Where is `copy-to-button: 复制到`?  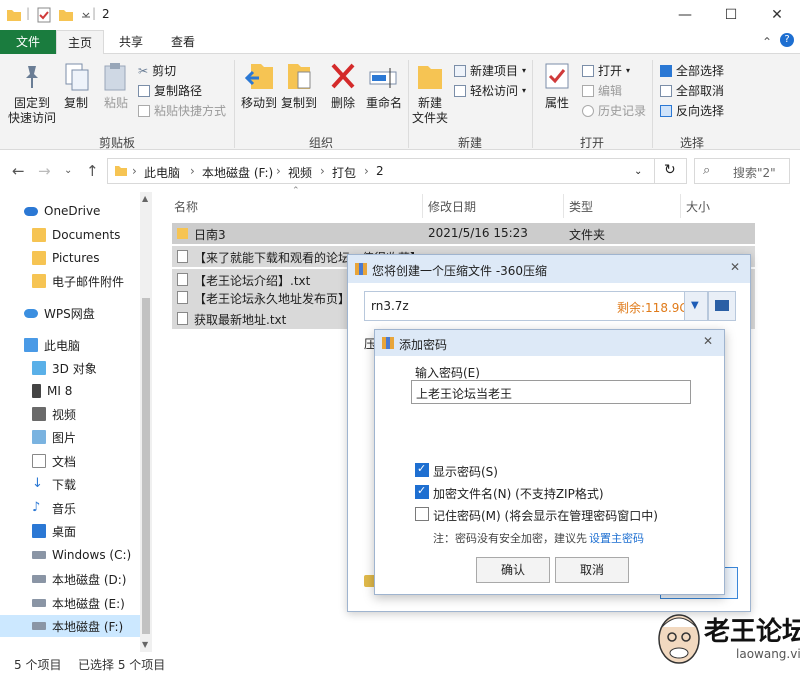 copy-to-button: 复制到 is located at coordinates (299, 103).